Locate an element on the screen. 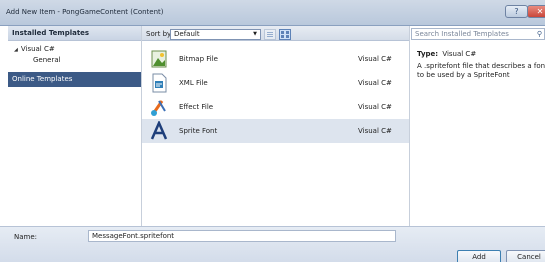 The image size is (545, 262). name-input: MessageFont.spritefont is located at coordinates (242, 236).